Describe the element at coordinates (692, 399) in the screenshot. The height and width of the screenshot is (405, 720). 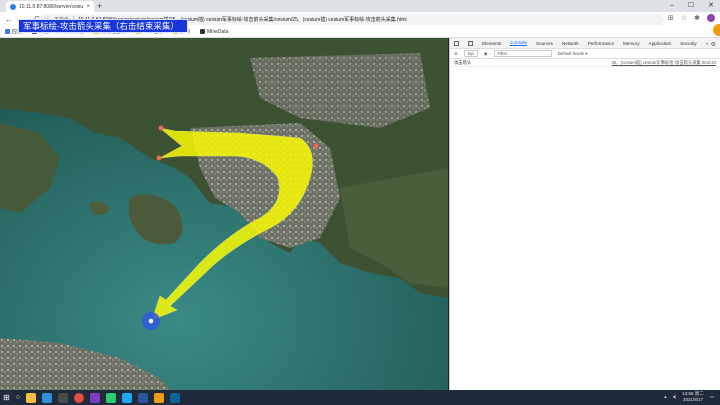
I see `clock-date: 2021/8/17` at that location.